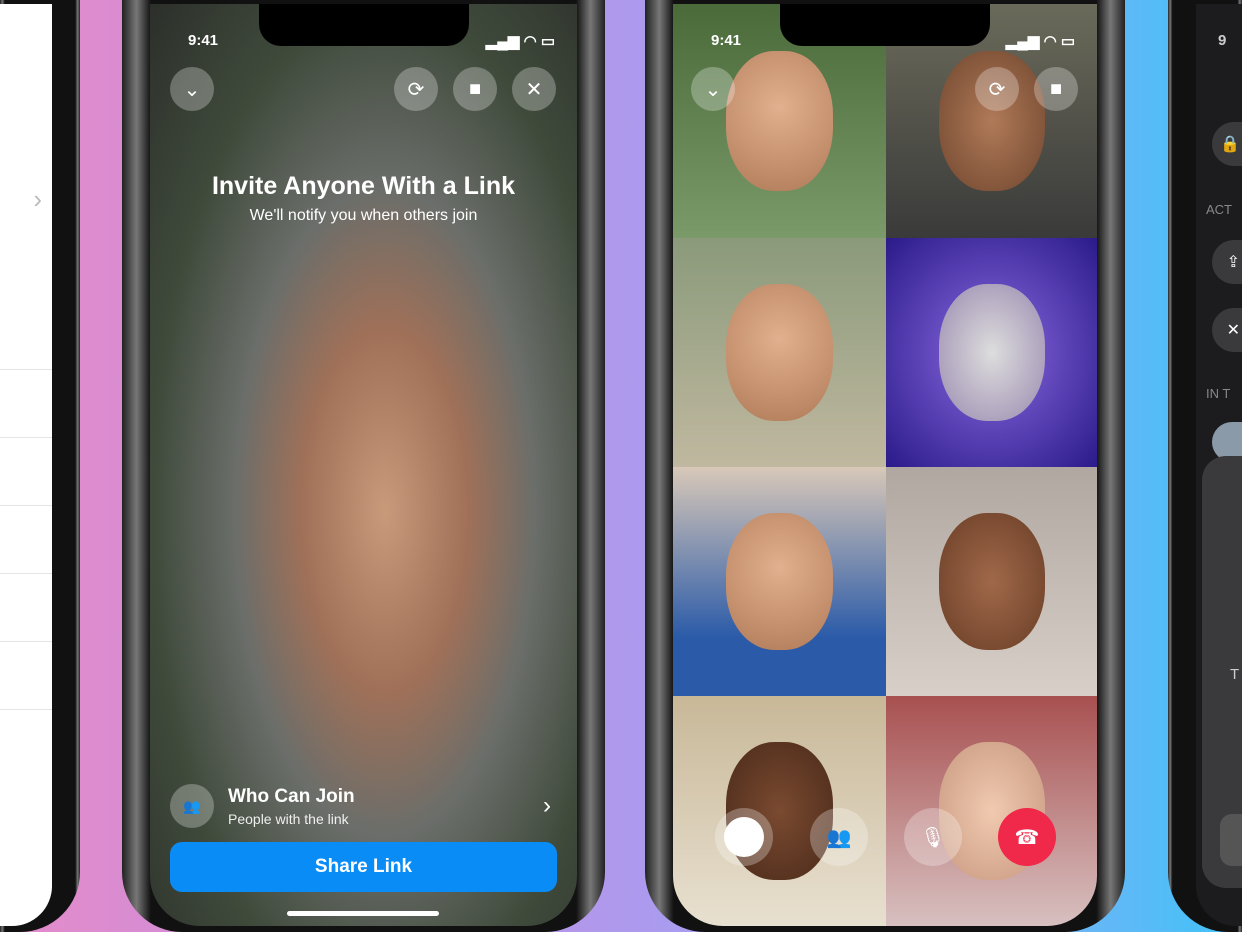  What do you see at coordinates (363, 807) in the screenshot?
I see `who-can-join-row: 👥 Who Can Join People with the link ›` at bounding box center [363, 807].